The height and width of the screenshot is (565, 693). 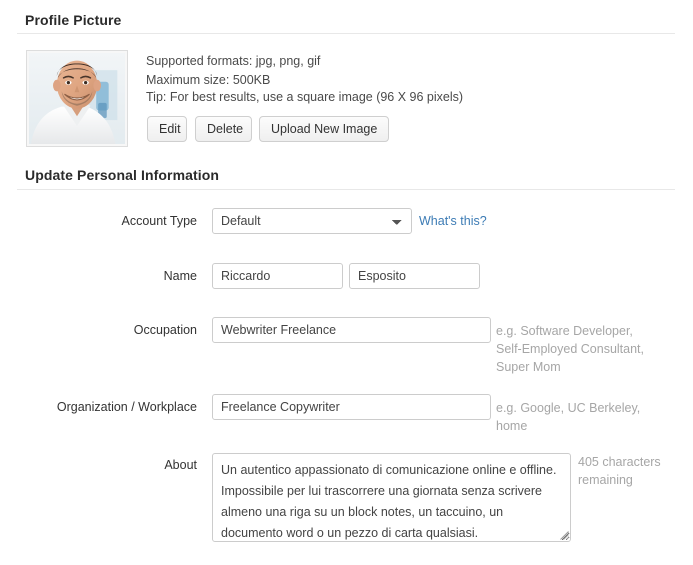 What do you see at coordinates (619, 471) in the screenshot?
I see `about-character-counter: 405 characters remaining` at bounding box center [619, 471].